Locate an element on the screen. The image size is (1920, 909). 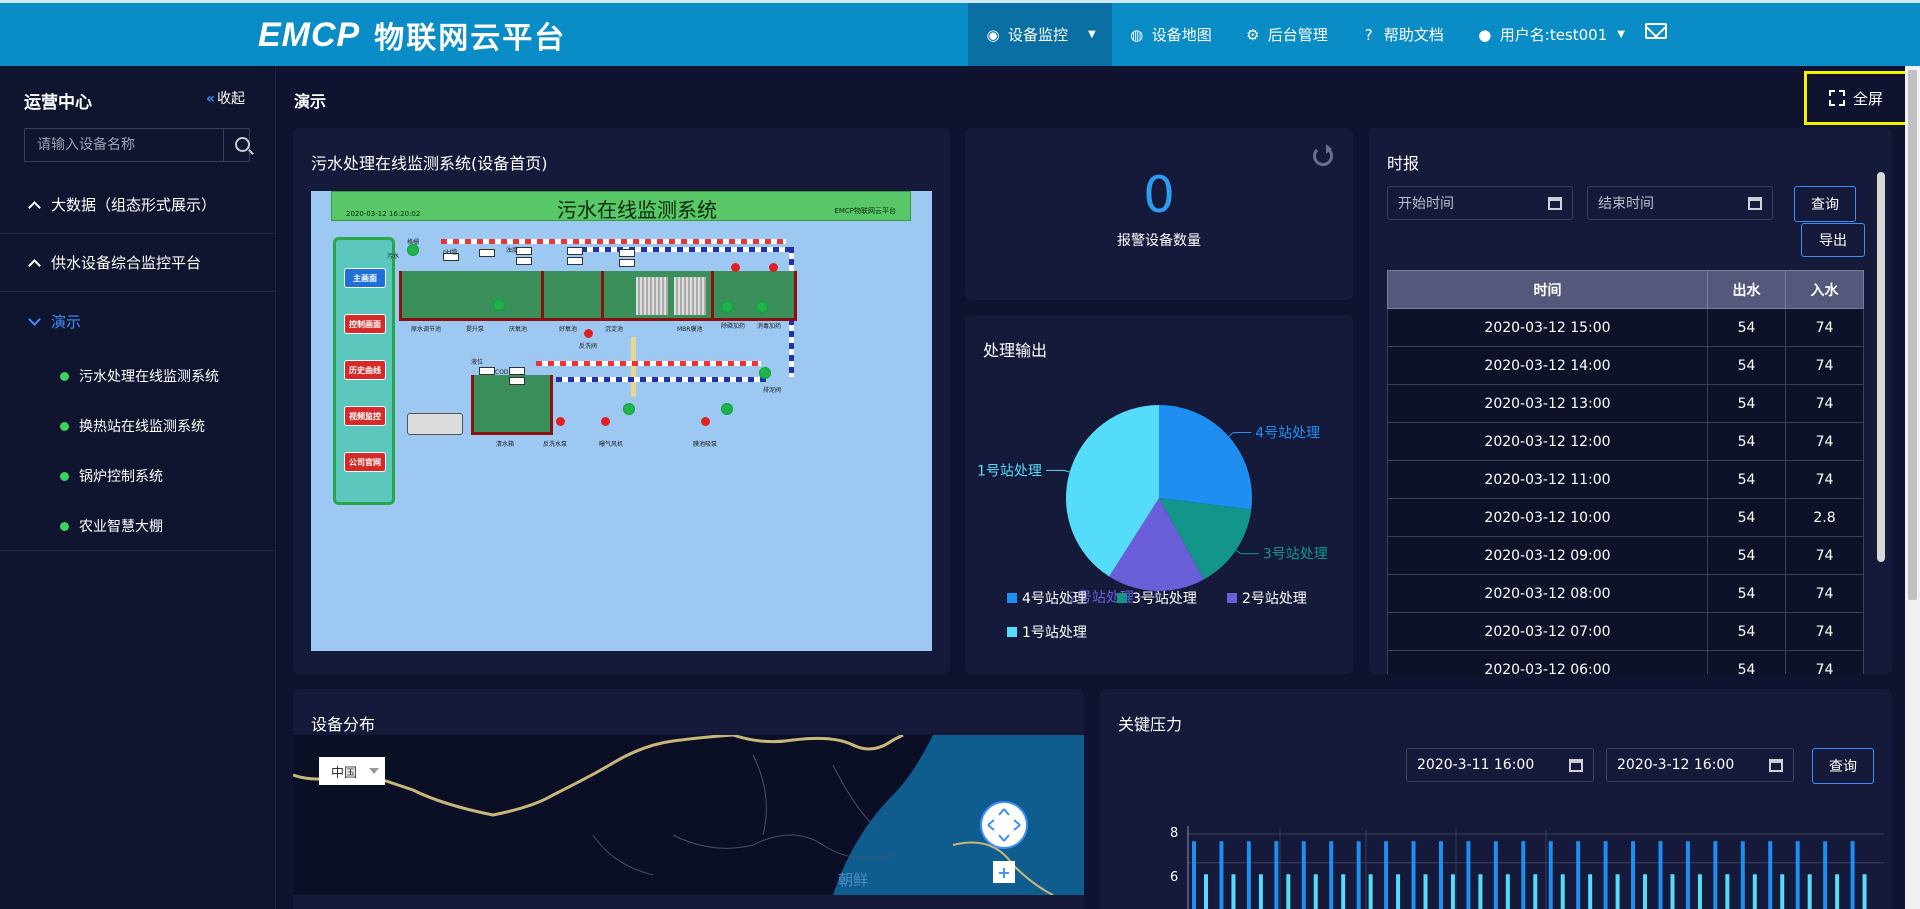
export-button: 导出 is located at coordinates (1833, 240).